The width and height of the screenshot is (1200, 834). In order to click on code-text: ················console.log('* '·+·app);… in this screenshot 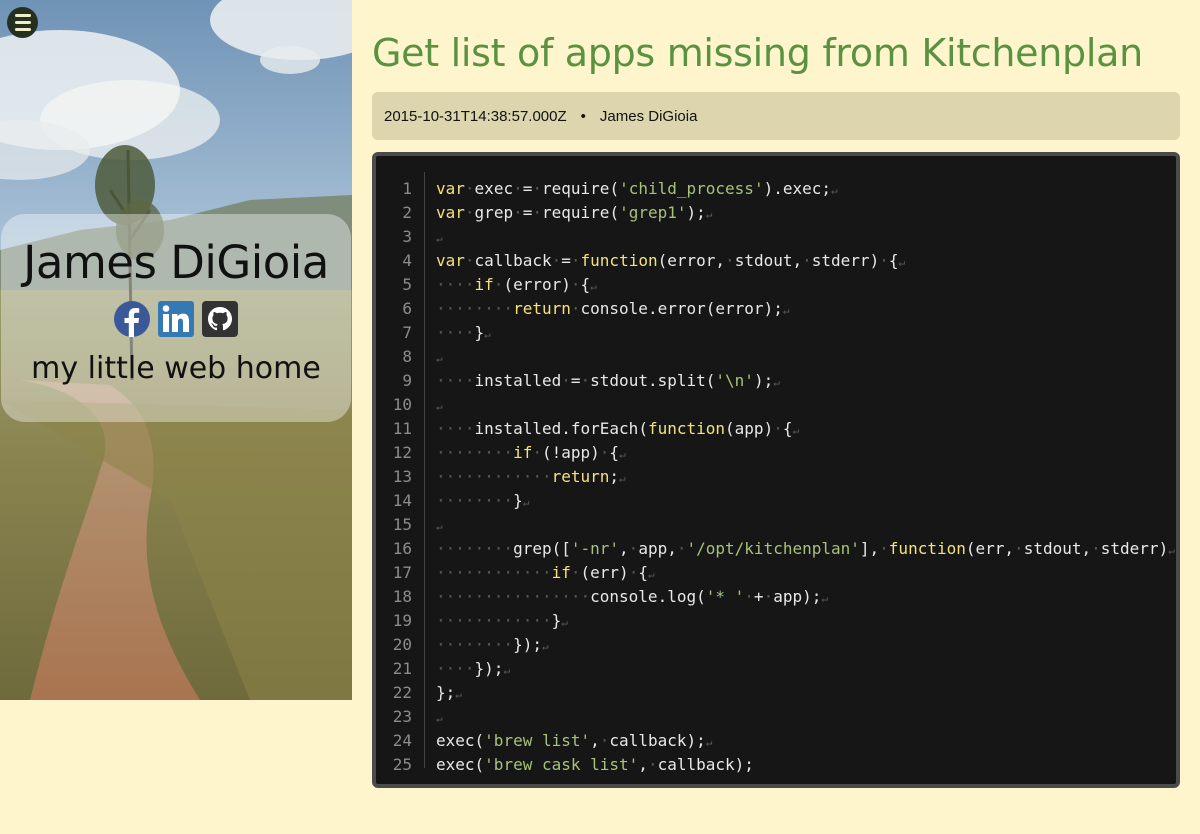, I will do `click(632, 596)`.